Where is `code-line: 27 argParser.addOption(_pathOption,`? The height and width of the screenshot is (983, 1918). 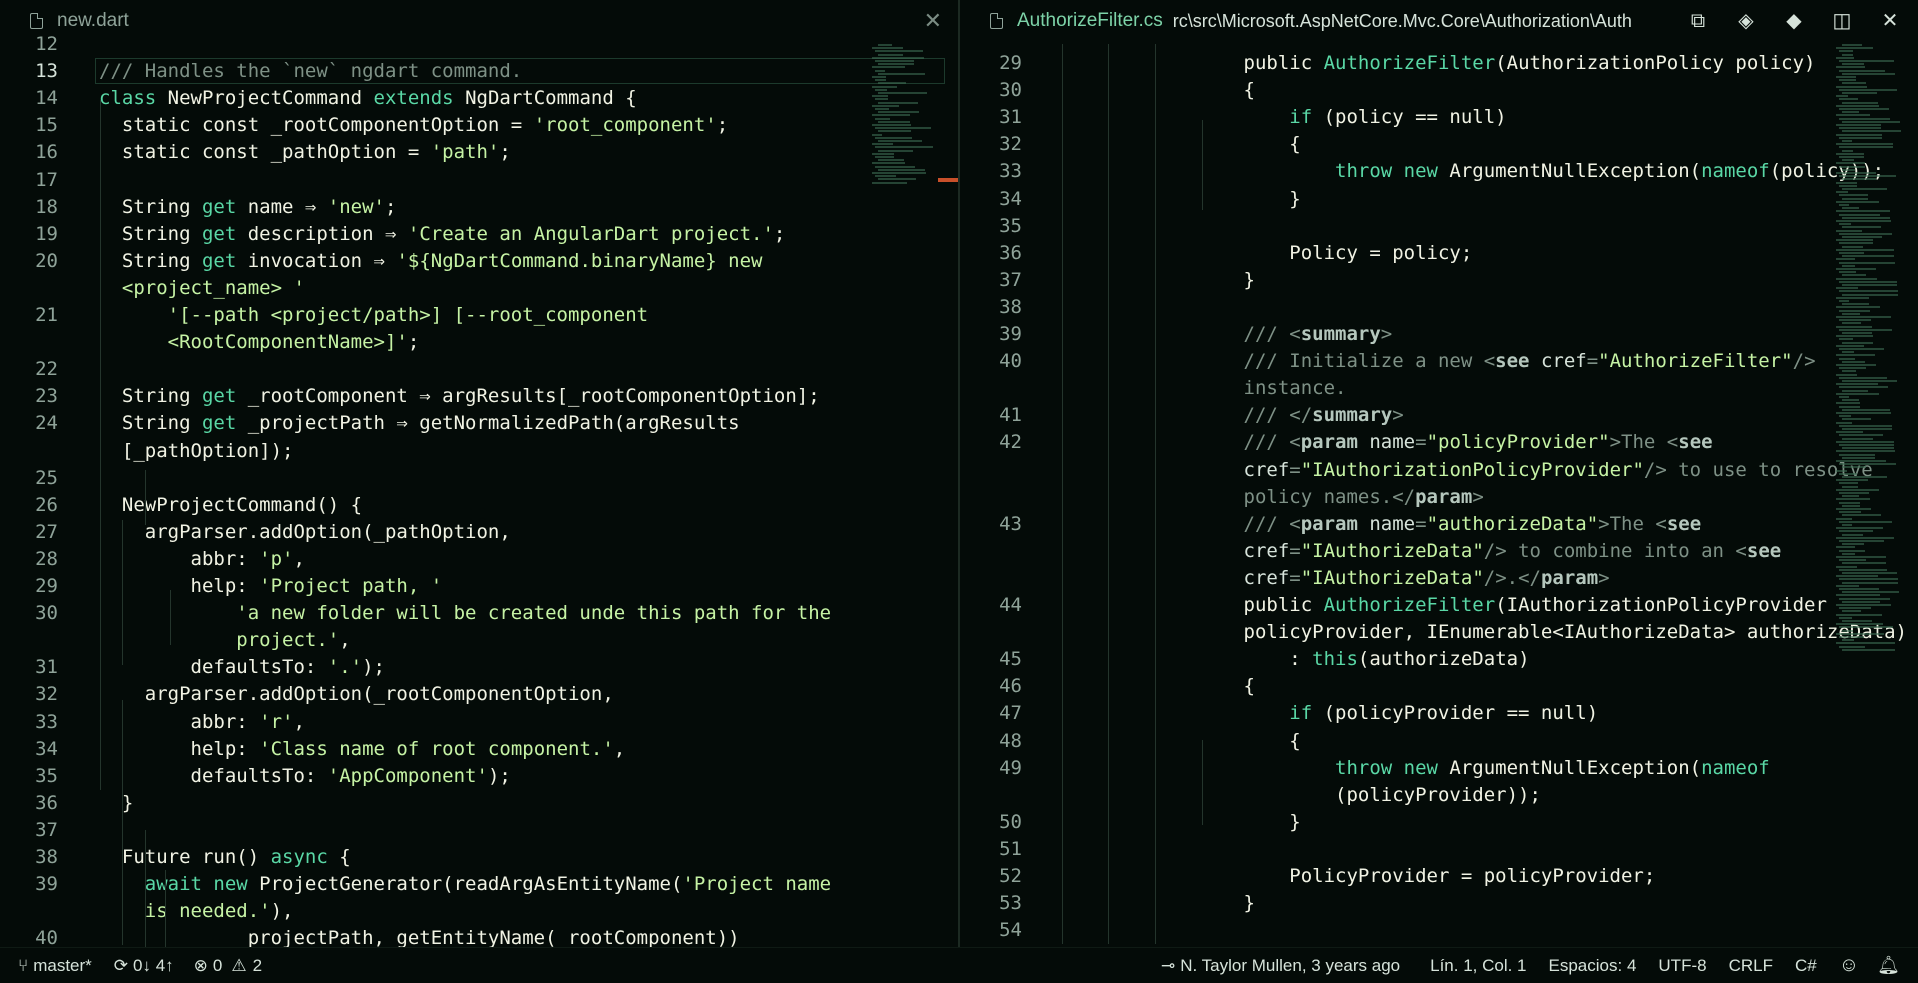
code-line: 27 argParser.addOption(_pathOption, is located at coordinates (479, 532).